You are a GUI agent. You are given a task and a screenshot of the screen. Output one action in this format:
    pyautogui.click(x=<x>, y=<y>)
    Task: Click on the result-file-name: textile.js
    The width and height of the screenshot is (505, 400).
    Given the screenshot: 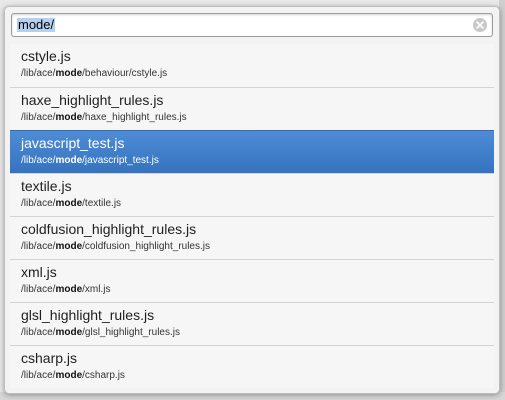 What is the action you would take?
    pyautogui.click(x=46, y=186)
    